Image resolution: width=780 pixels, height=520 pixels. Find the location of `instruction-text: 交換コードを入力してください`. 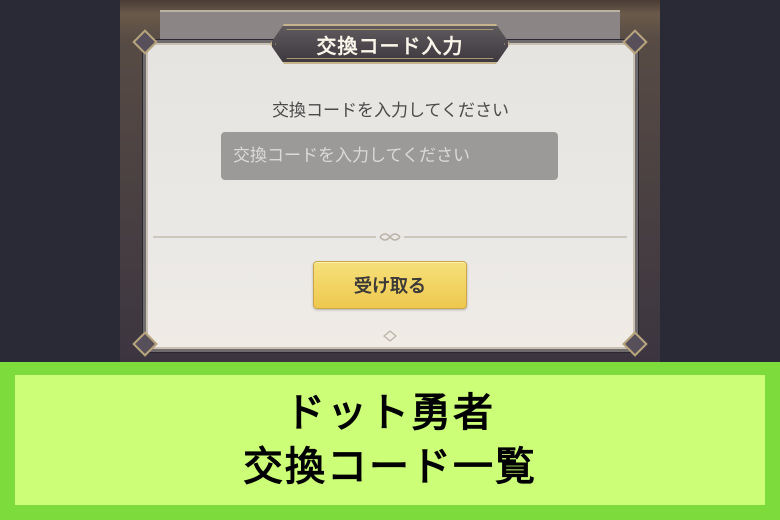

instruction-text: 交換コードを入力してください is located at coordinates (390, 111).